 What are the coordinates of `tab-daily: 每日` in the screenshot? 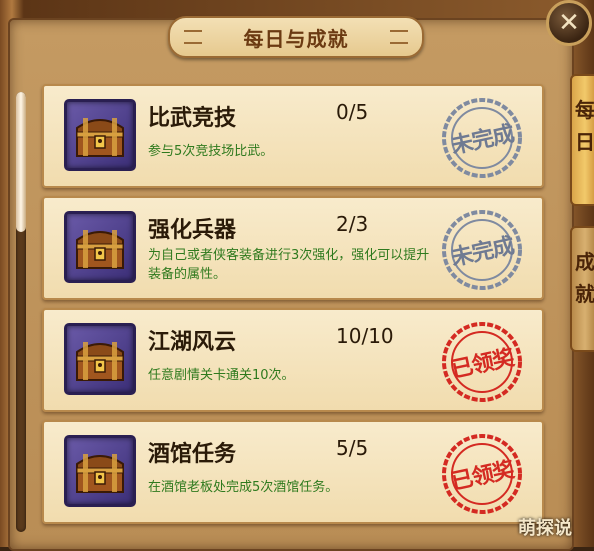 It's located at (582, 140).